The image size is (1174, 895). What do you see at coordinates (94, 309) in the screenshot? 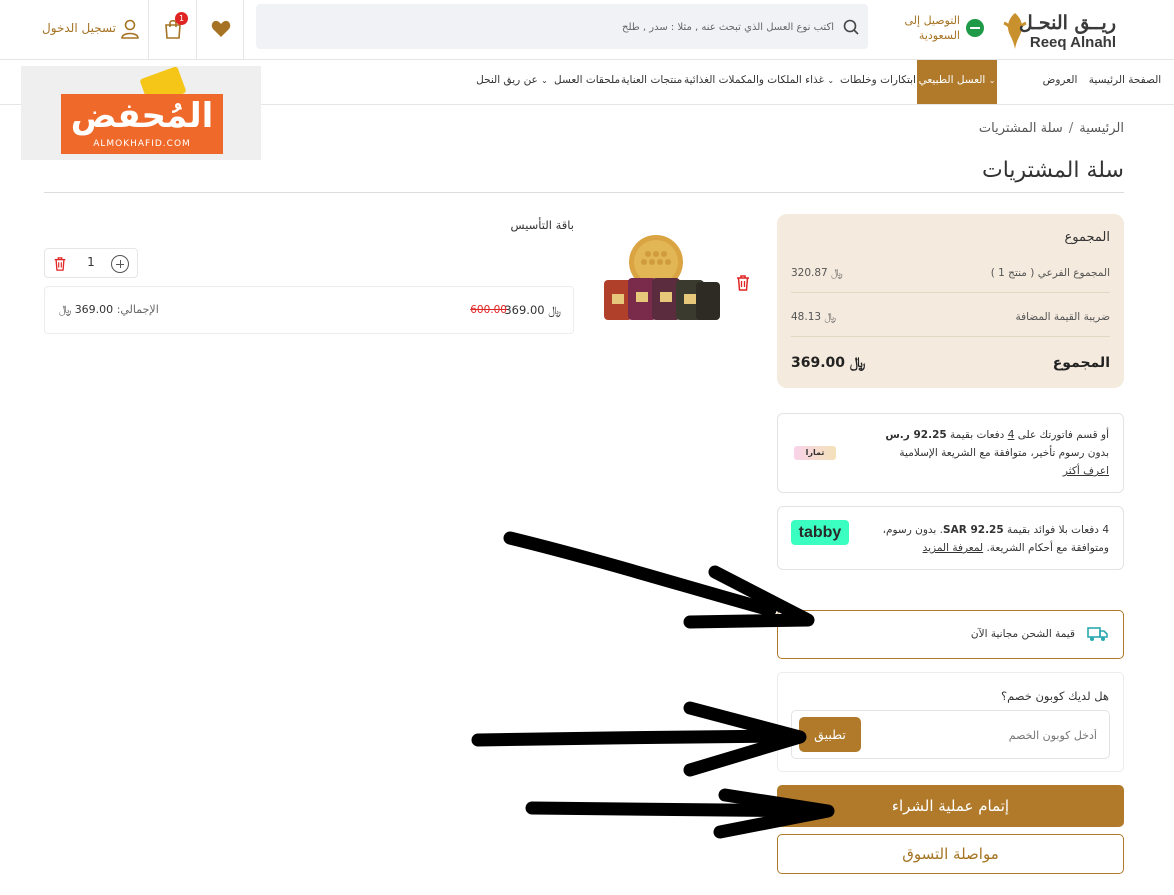
I see `item-total-value: 369.00` at bounding box center [94, 309].